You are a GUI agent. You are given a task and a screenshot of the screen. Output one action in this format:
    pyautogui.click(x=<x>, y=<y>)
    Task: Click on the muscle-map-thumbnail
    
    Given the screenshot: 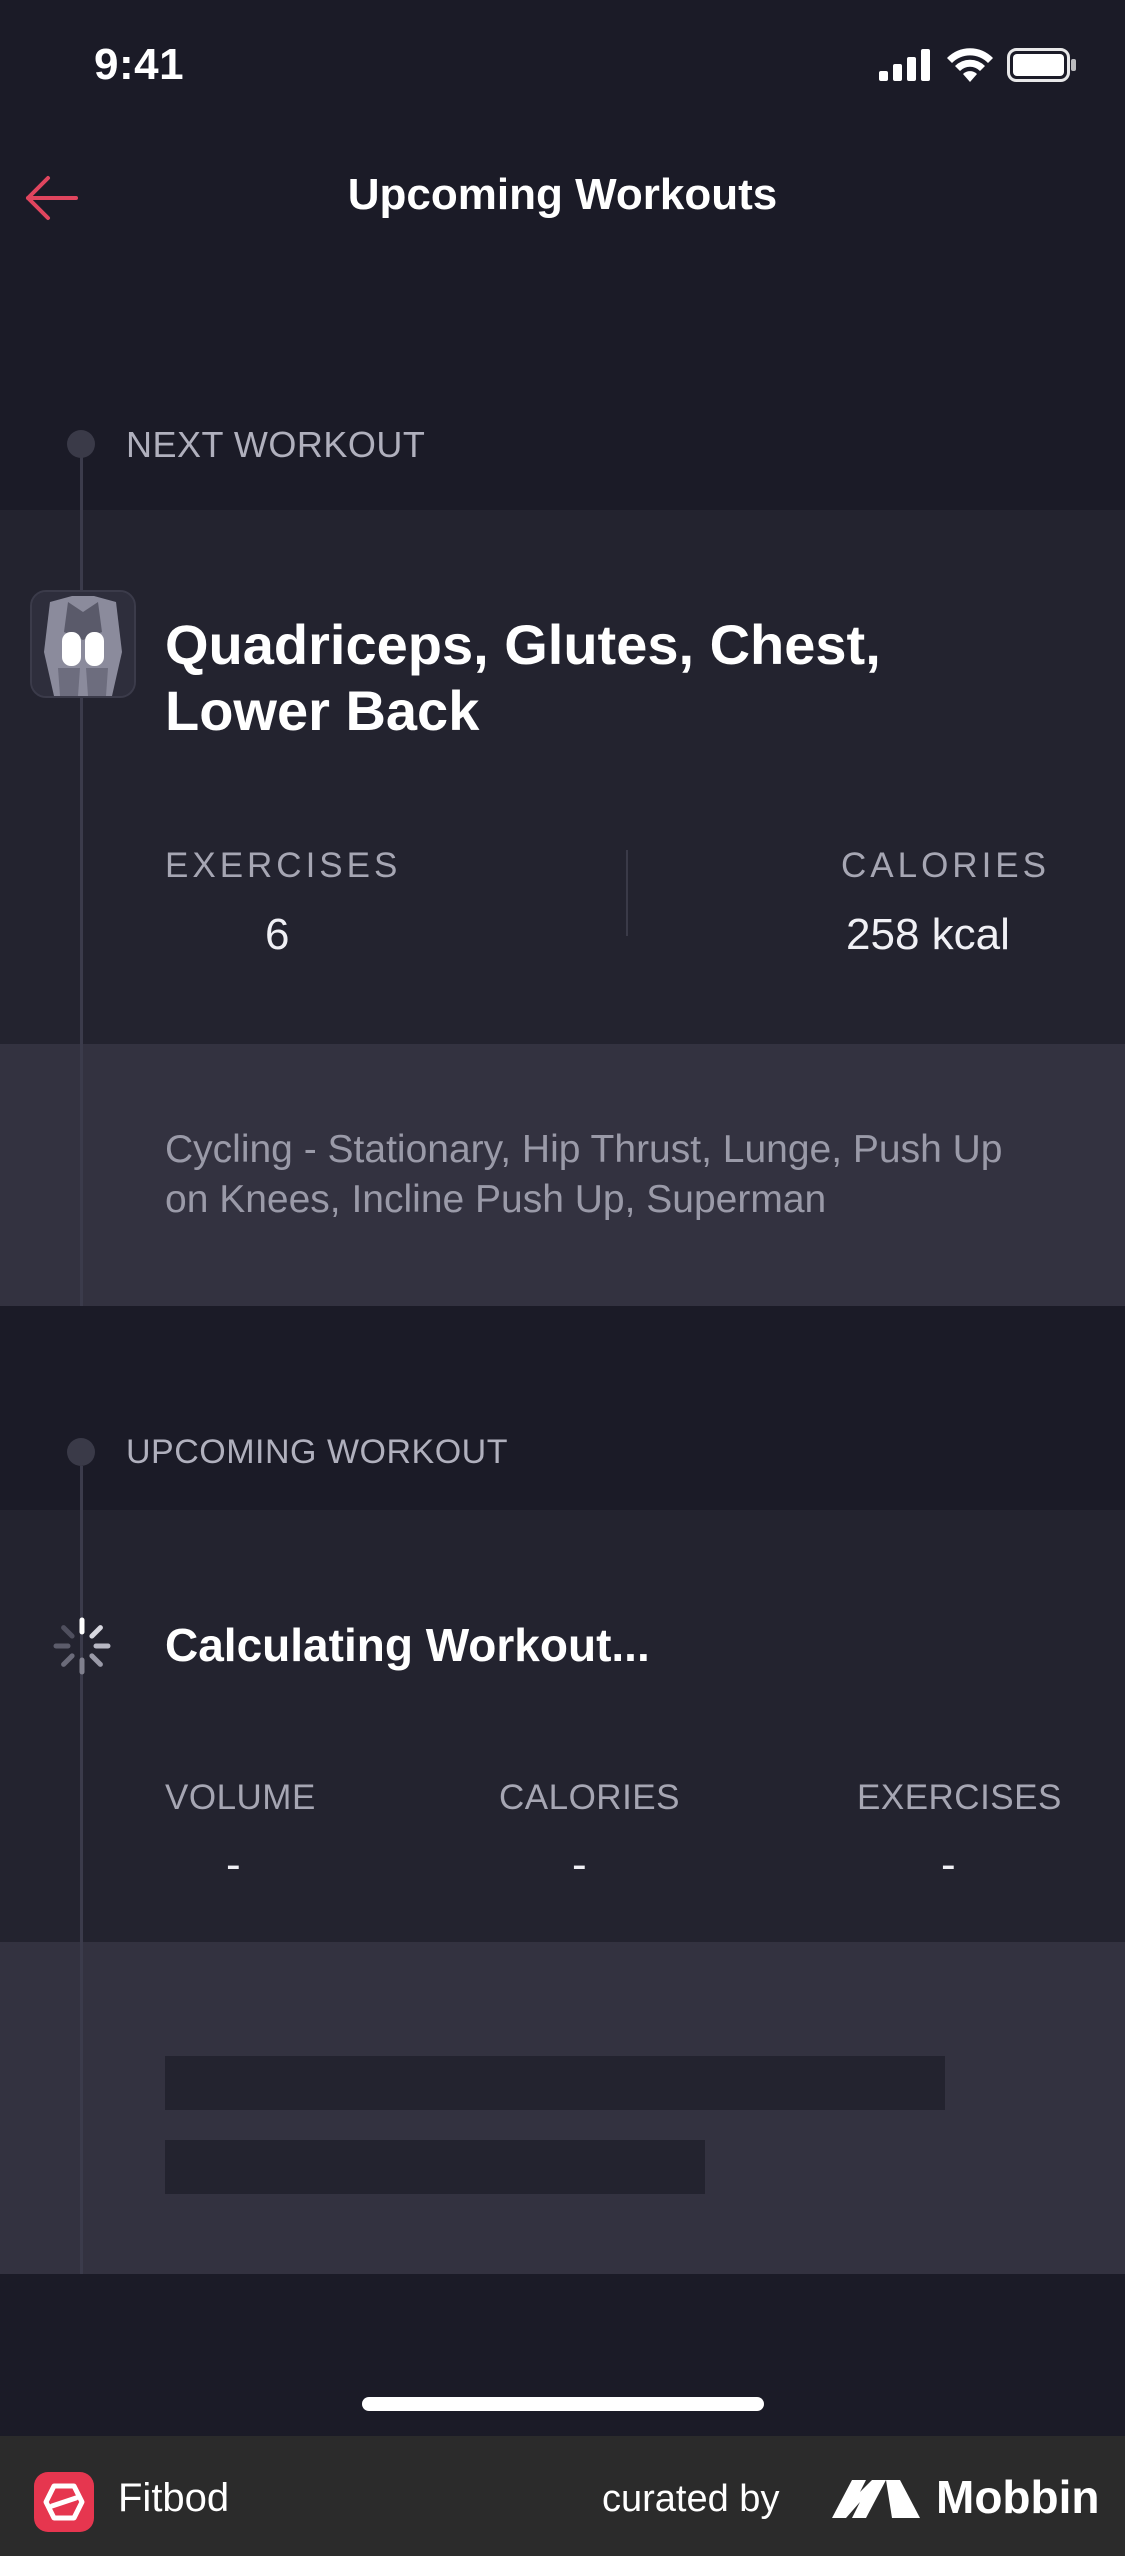 What is the action you would take?
    pyautogui.click(x=83, y=644)
    